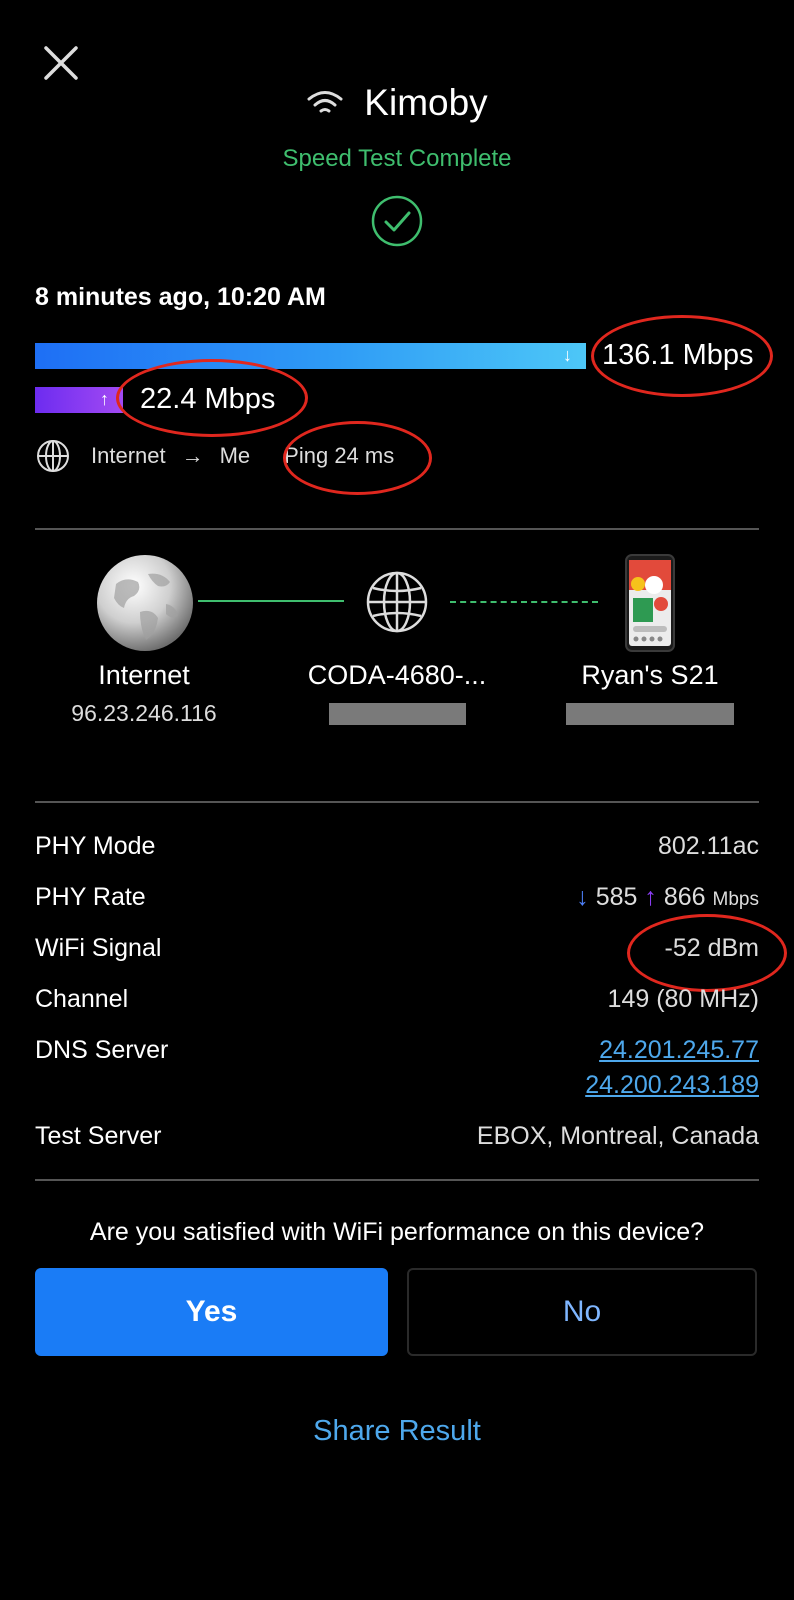  I want to click on test-server-value: EBOX, Montreal, Canada, so click(617, 1136).